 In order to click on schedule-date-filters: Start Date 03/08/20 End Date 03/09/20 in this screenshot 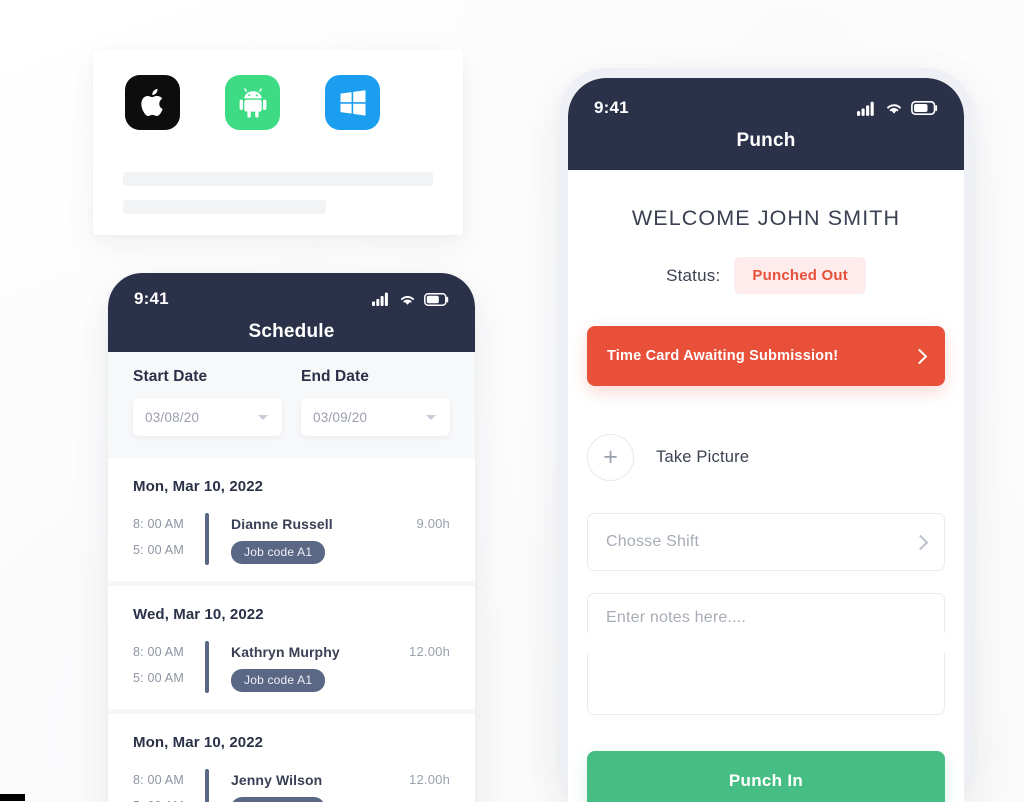, I will do `click(291, 405)`.